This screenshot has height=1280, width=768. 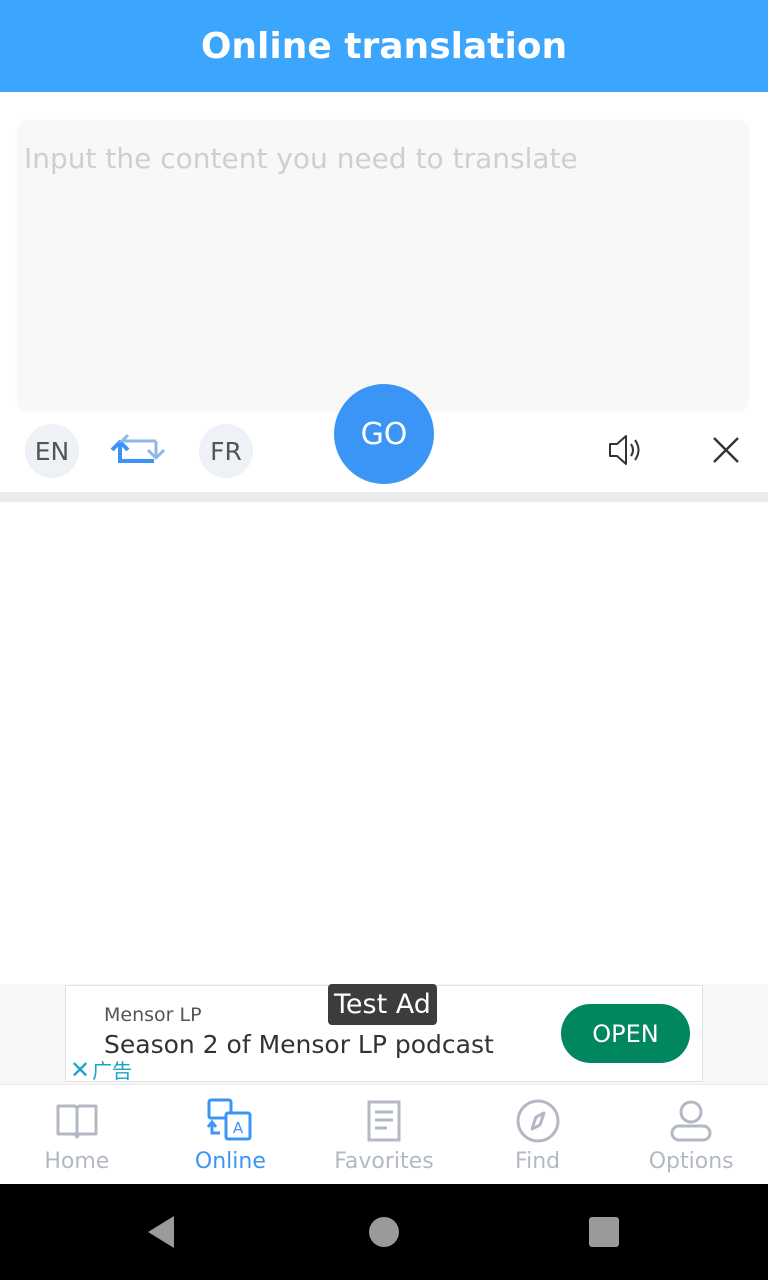 I want to click on recent-apps-icon, so click(x=604, y=1232).